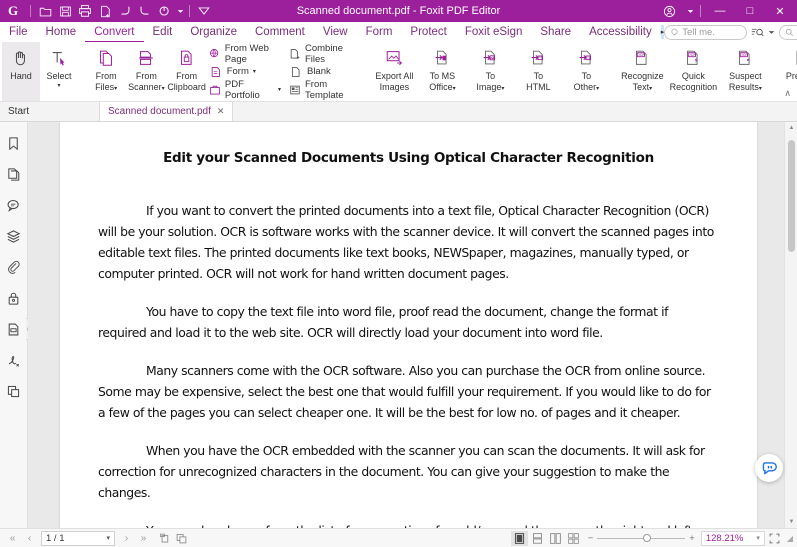  What do you see at coordinates (14, 174) in the screenshot?
I see `page-thumbnails-icon` at bounding box center [14, 174].